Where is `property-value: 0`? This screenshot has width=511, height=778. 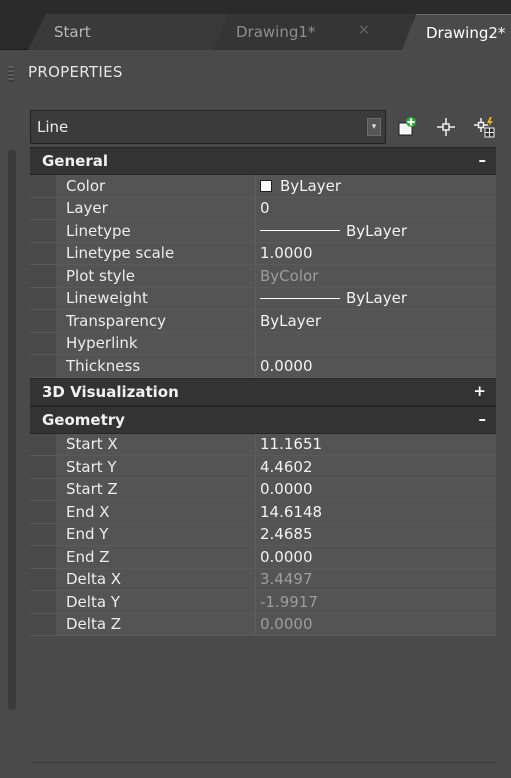 property-value: 0 is located at coordinates (376, 208).